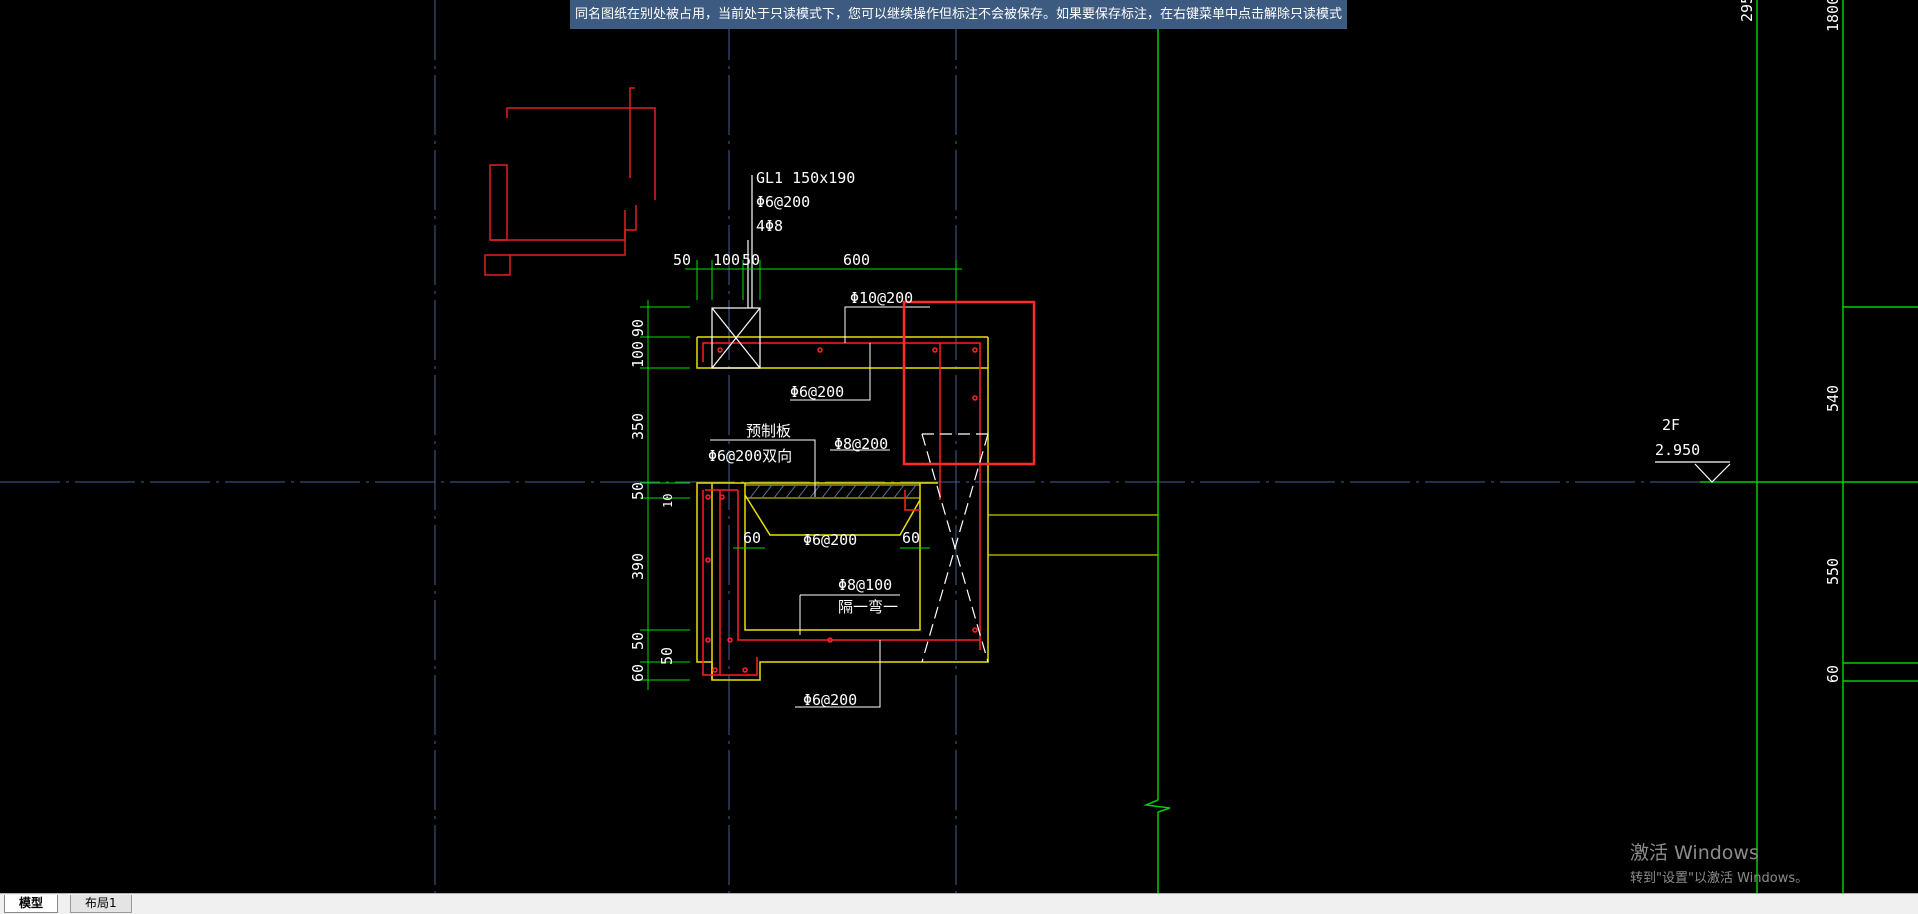 This screenshot has width=1918, height=914. Describe the element at coordinates (856, 260) in the screenshot. I see `top-dim-600: 600` at that location.